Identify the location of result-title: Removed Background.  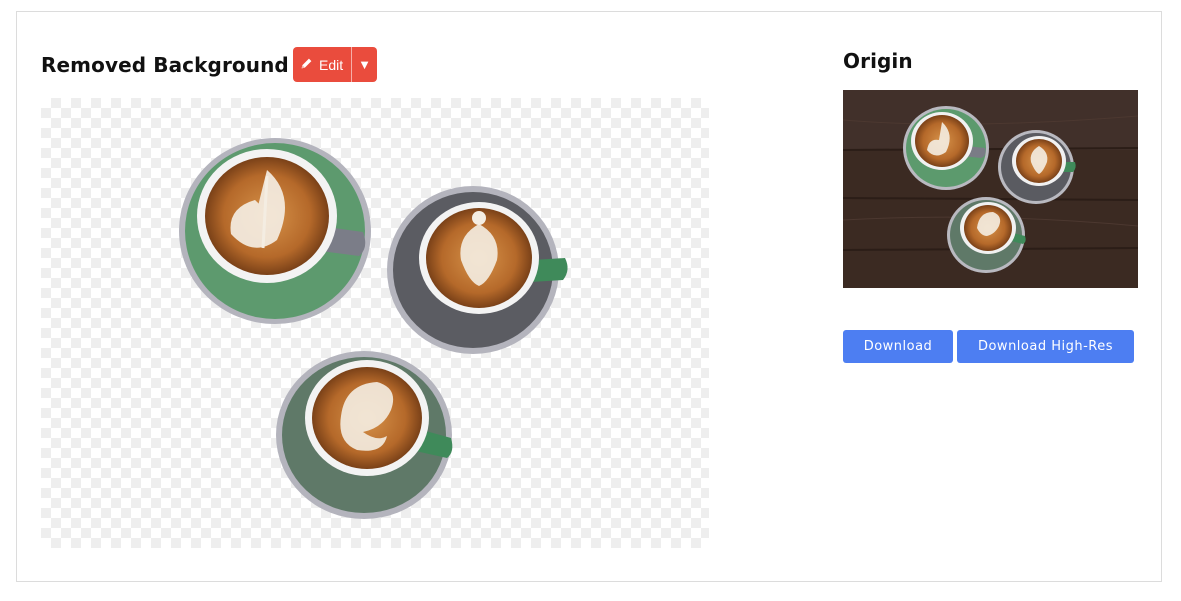
(165, 65).